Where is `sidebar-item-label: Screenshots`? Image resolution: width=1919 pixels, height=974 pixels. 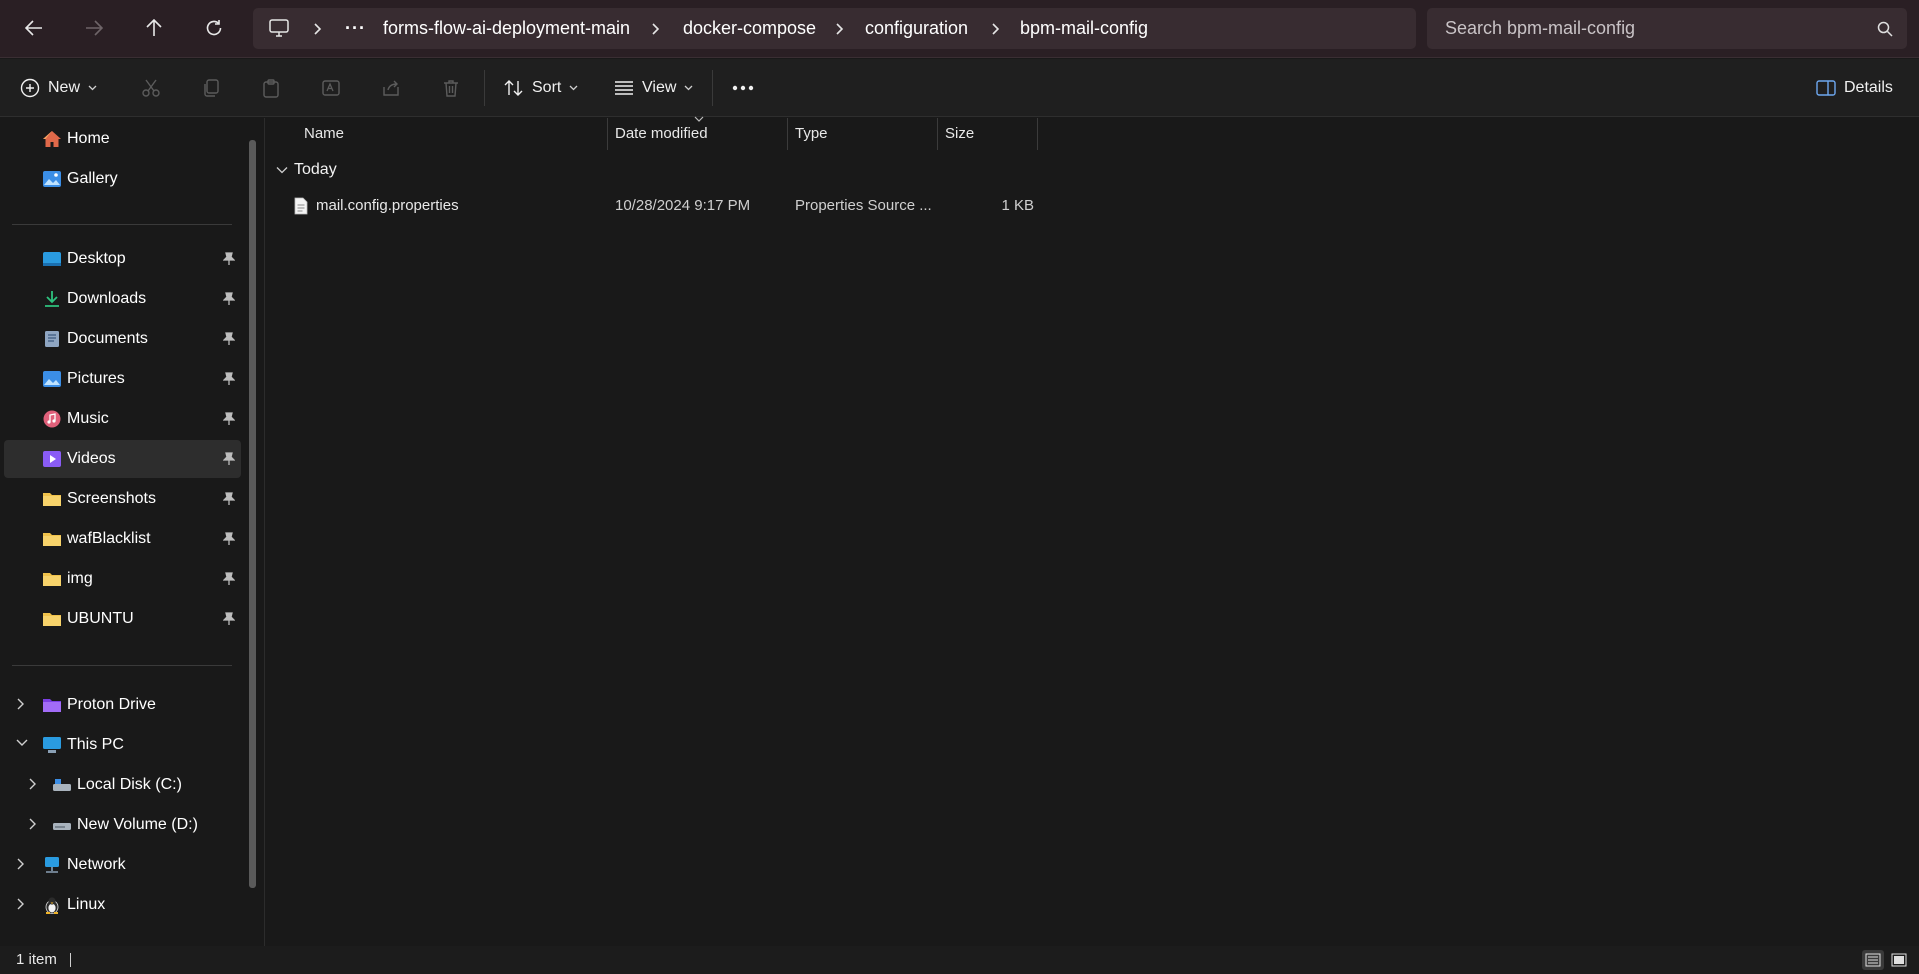
sidebar-item-label: Screenshots is located at coordinates (111, 498).